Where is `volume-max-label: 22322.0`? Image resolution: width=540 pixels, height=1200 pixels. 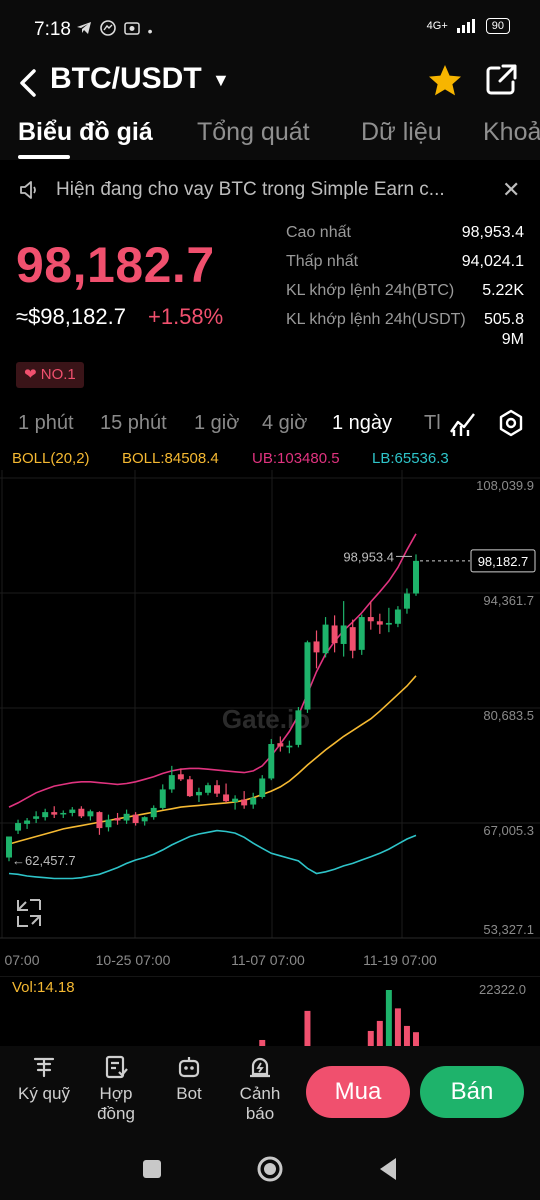
volume-max-label: 22322.0 is located at coordinates (502, 989).